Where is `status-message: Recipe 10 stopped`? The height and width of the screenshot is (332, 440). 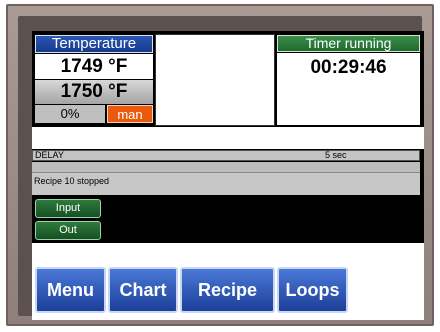 status-message: Recipe 10 stopped is located at coordinates (72, 181).